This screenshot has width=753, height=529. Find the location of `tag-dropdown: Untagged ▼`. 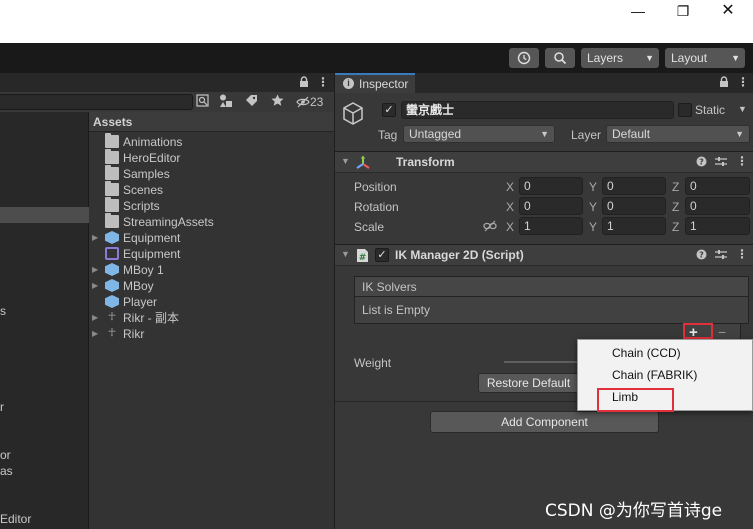

tag-dropdown: Untagged ▼ is located at coordinates (479, 134).